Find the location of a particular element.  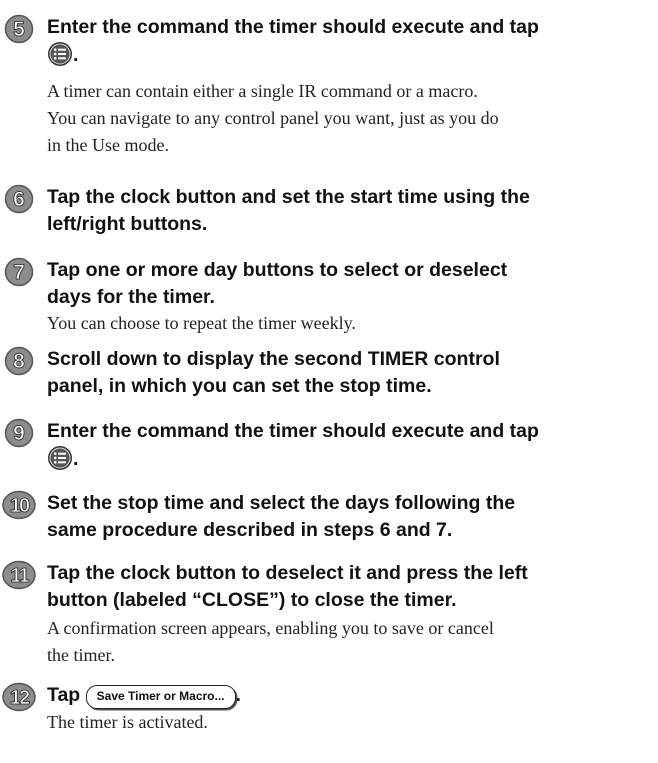

step-number-badge: 9 is located at coordinates (19, 433).